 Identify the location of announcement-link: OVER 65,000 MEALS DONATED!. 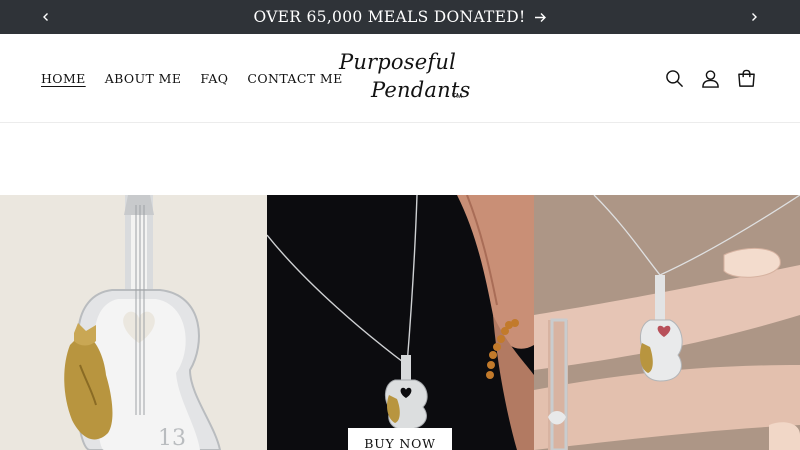
(400, 17).